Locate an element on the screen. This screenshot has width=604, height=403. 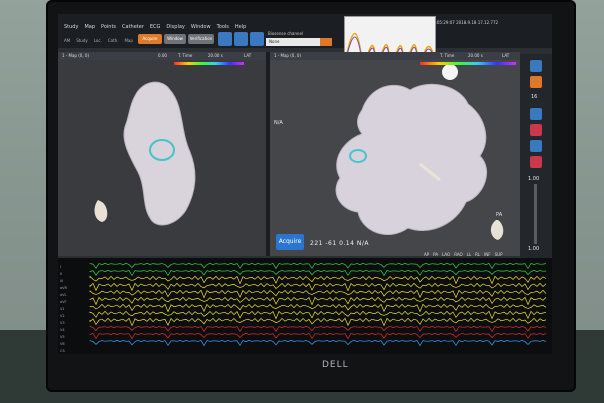
tag-tool-icon is located at coordinates (536, 162).